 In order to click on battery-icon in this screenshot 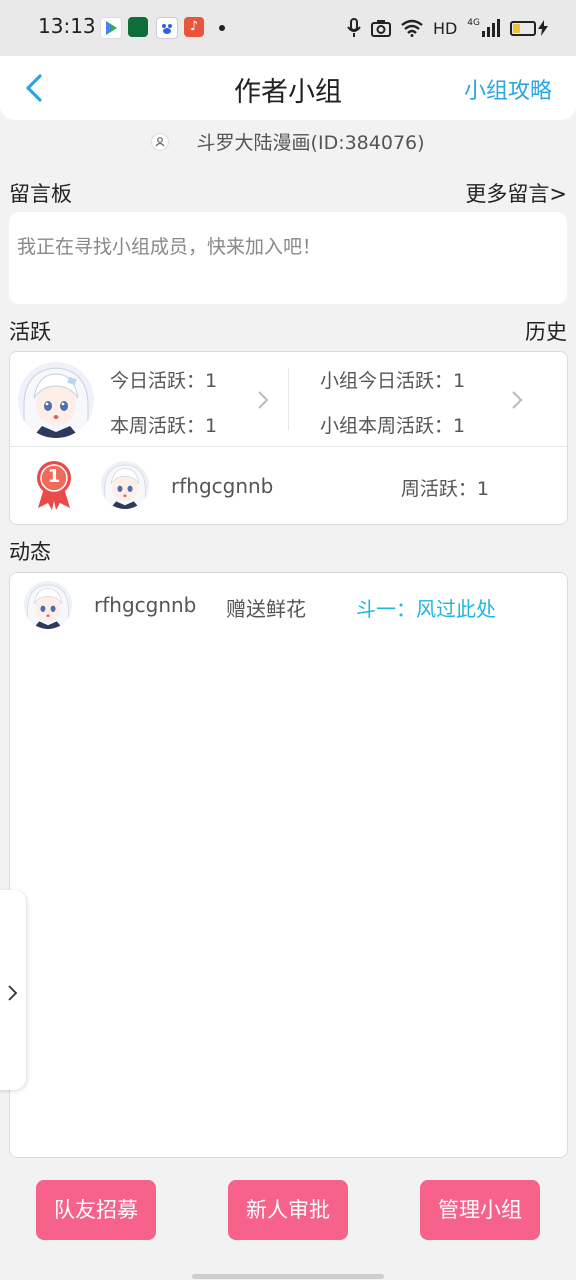, I will do `click(529, 28)`.